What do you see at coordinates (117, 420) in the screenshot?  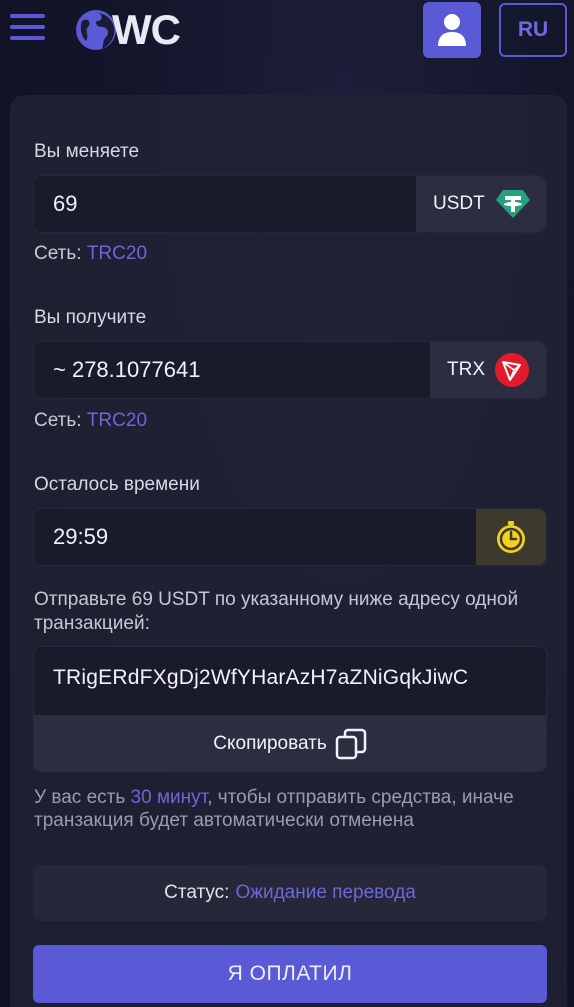 I see `get-network-value: TRC20` at bounding box center [117, 420].